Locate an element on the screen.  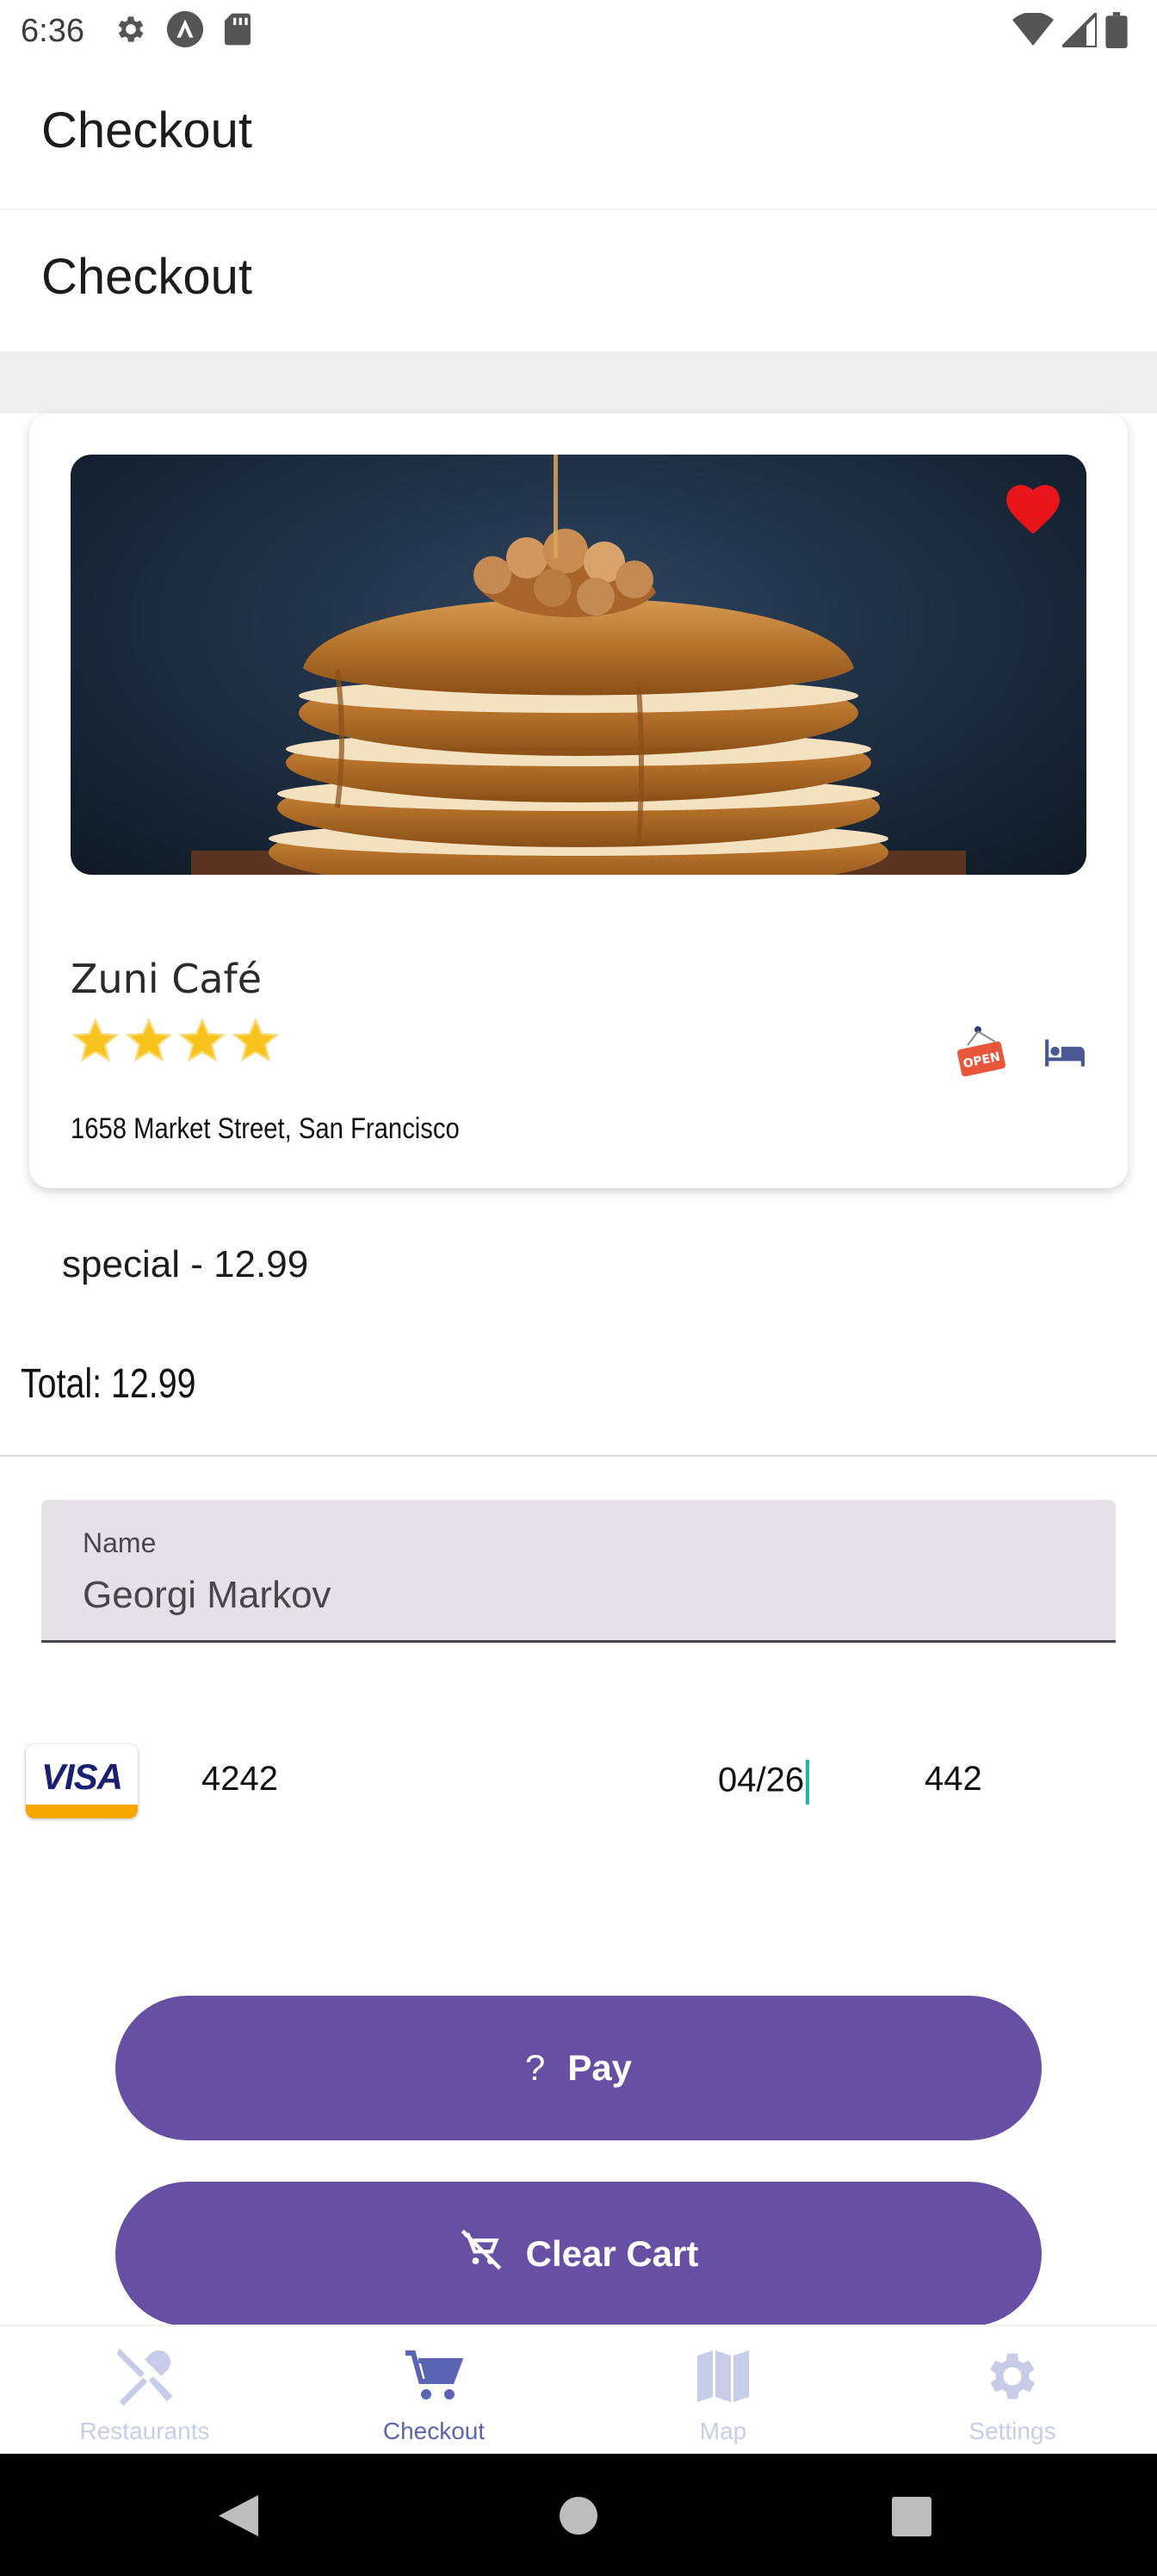
cart-total: Total: 12.99 is located at coordinates (108, 1384).